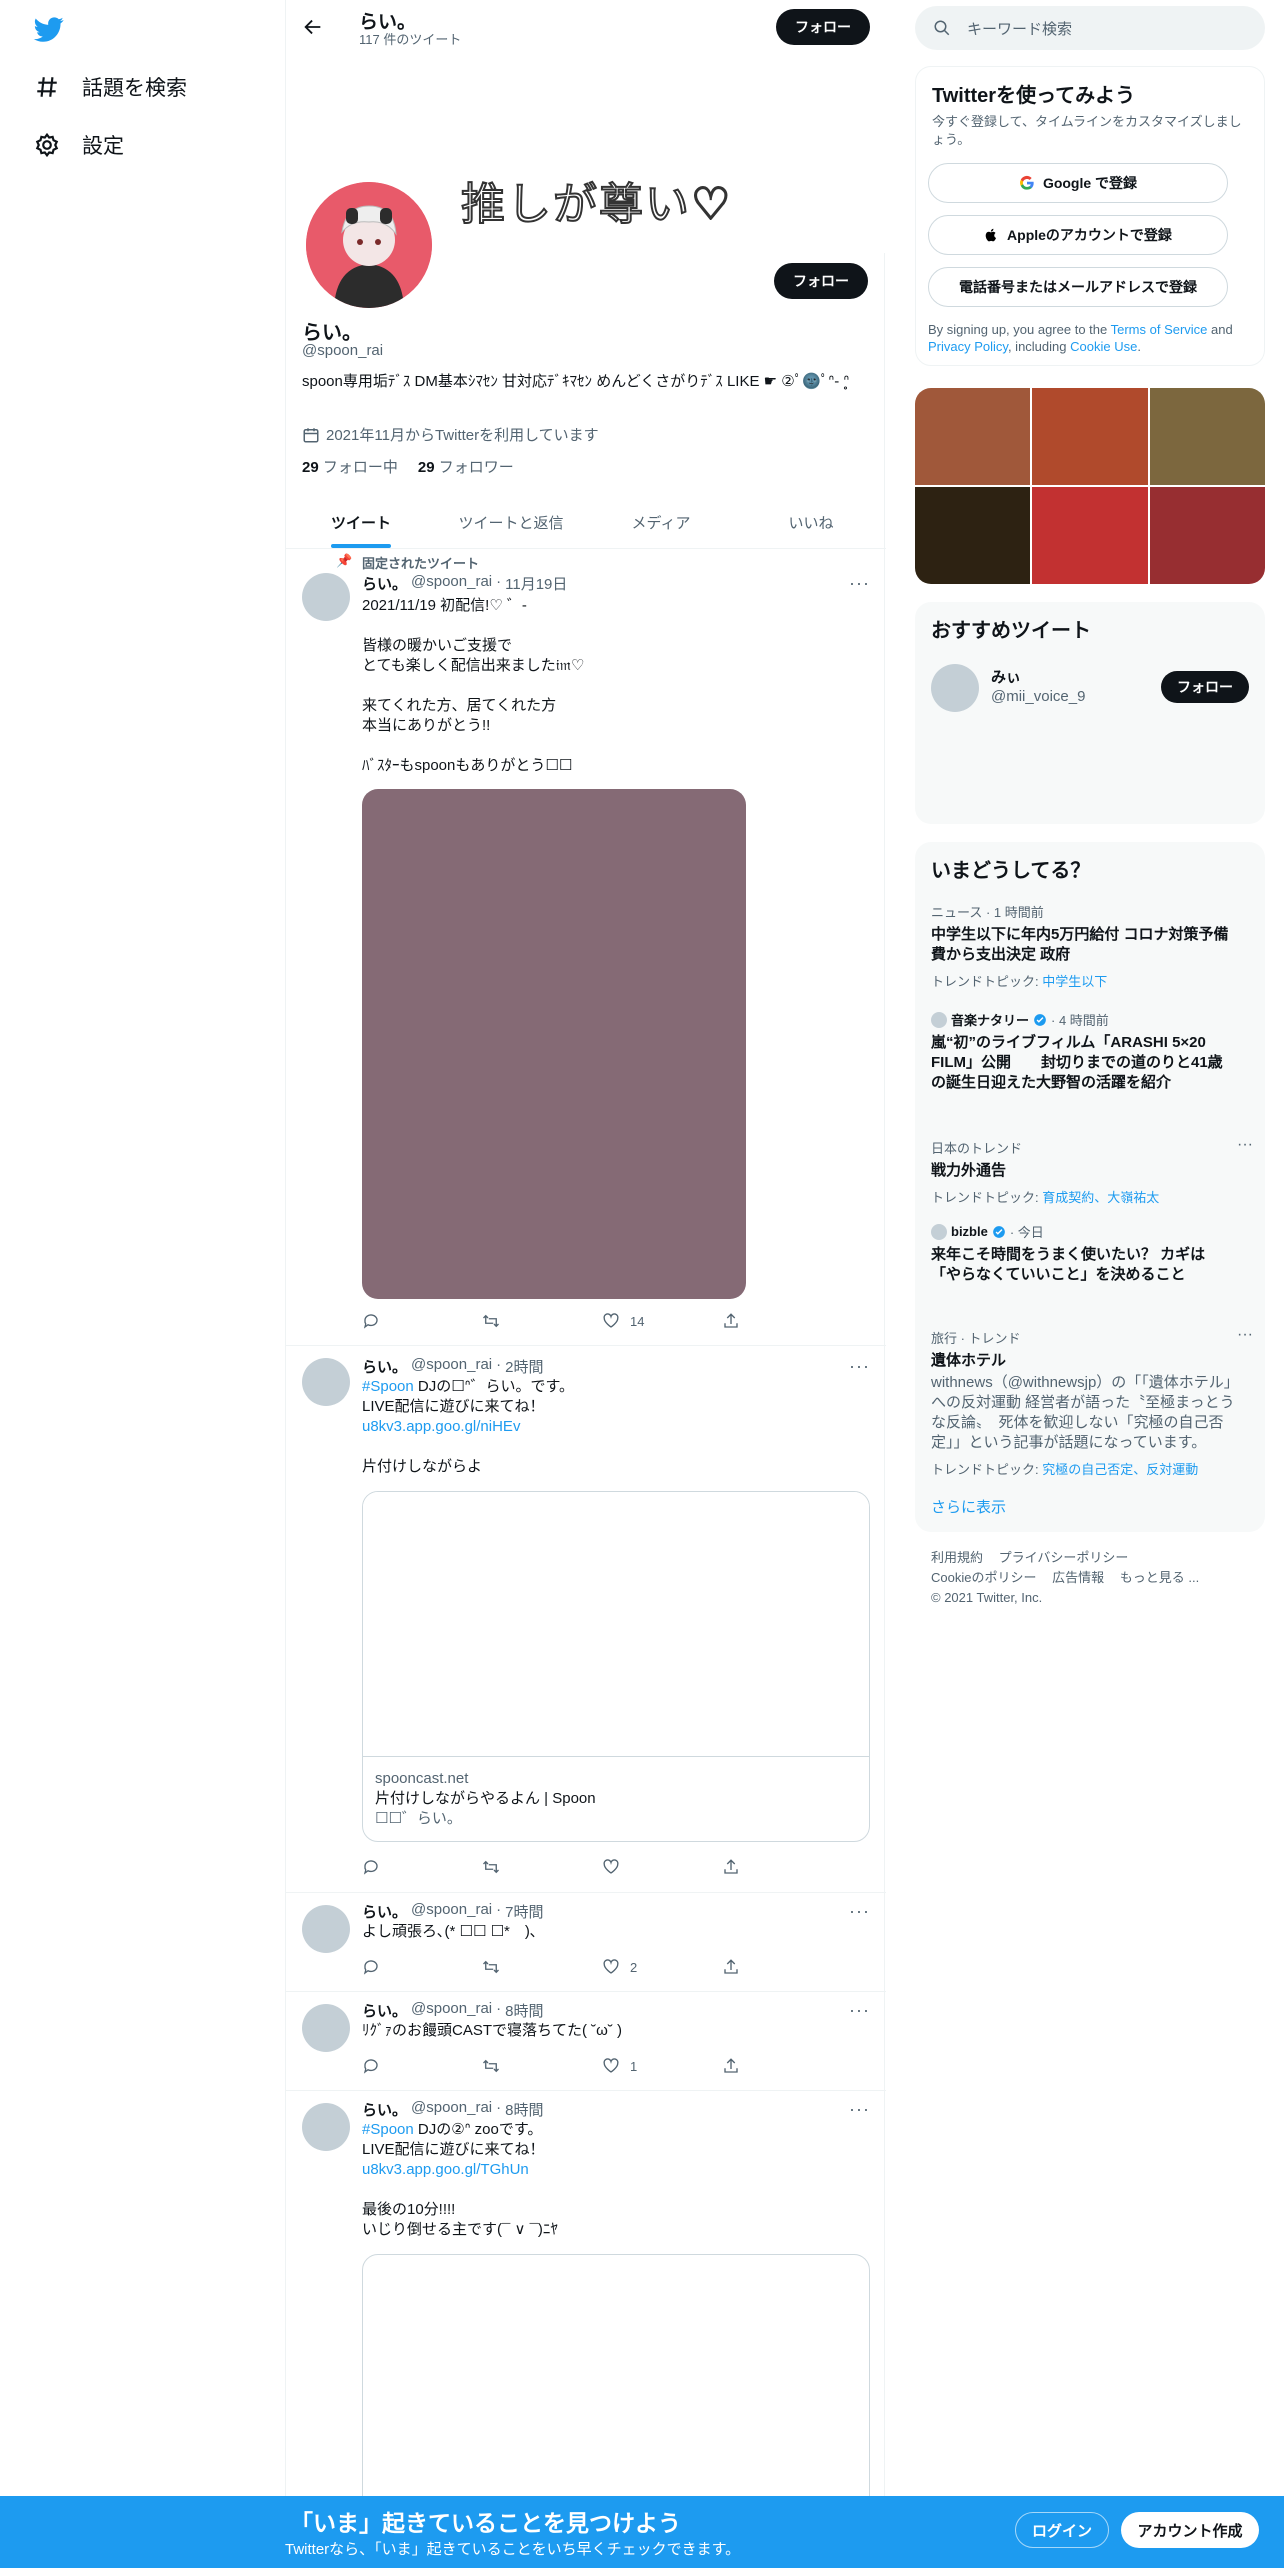 Image resolution: width=1284 pixels, height=2568 pixels. What do you see at coordinates (511, 522) in the screenshot?
I see `tab-tweets-and-replies: ツイートと返信` at bounding box center [511, 522].